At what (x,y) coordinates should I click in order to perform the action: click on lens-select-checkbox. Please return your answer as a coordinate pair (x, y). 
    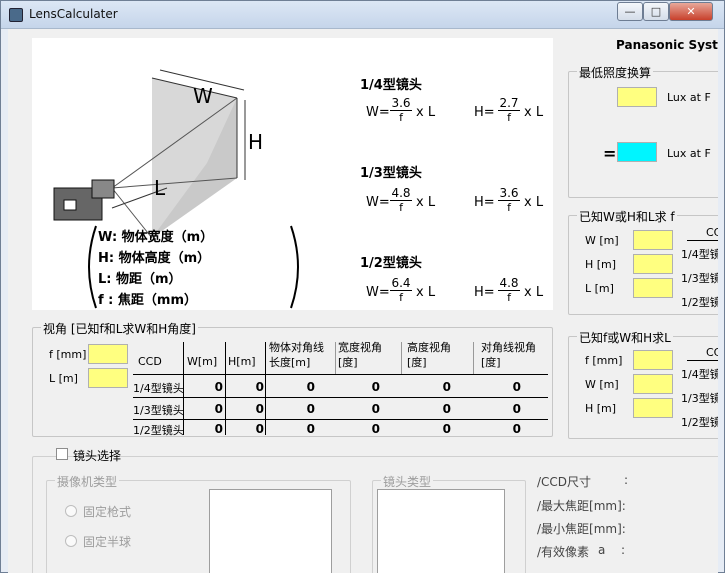
    Looking at the image, I should click on (62, 454).